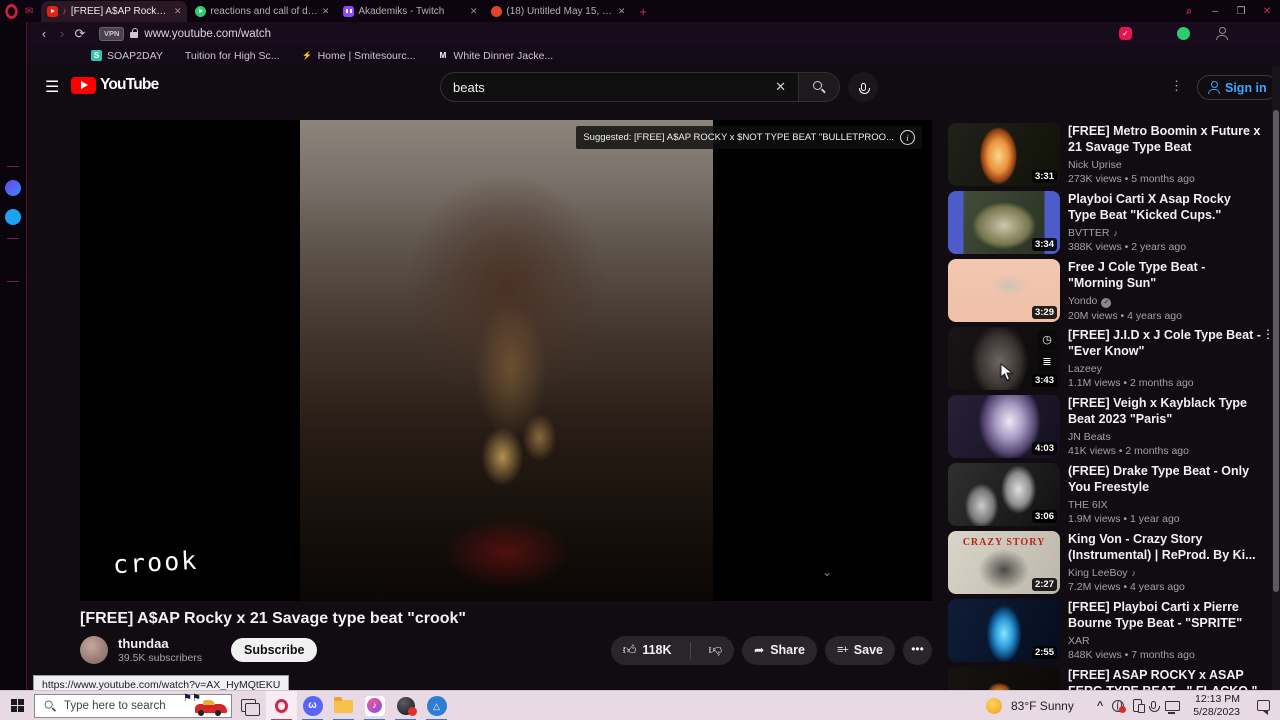 This screenshot has height=720, width=1280. Describe the element at coordinates (1004, 154) in the screenshot. I see `suggestion-thumbnail: 3:31` at that location.